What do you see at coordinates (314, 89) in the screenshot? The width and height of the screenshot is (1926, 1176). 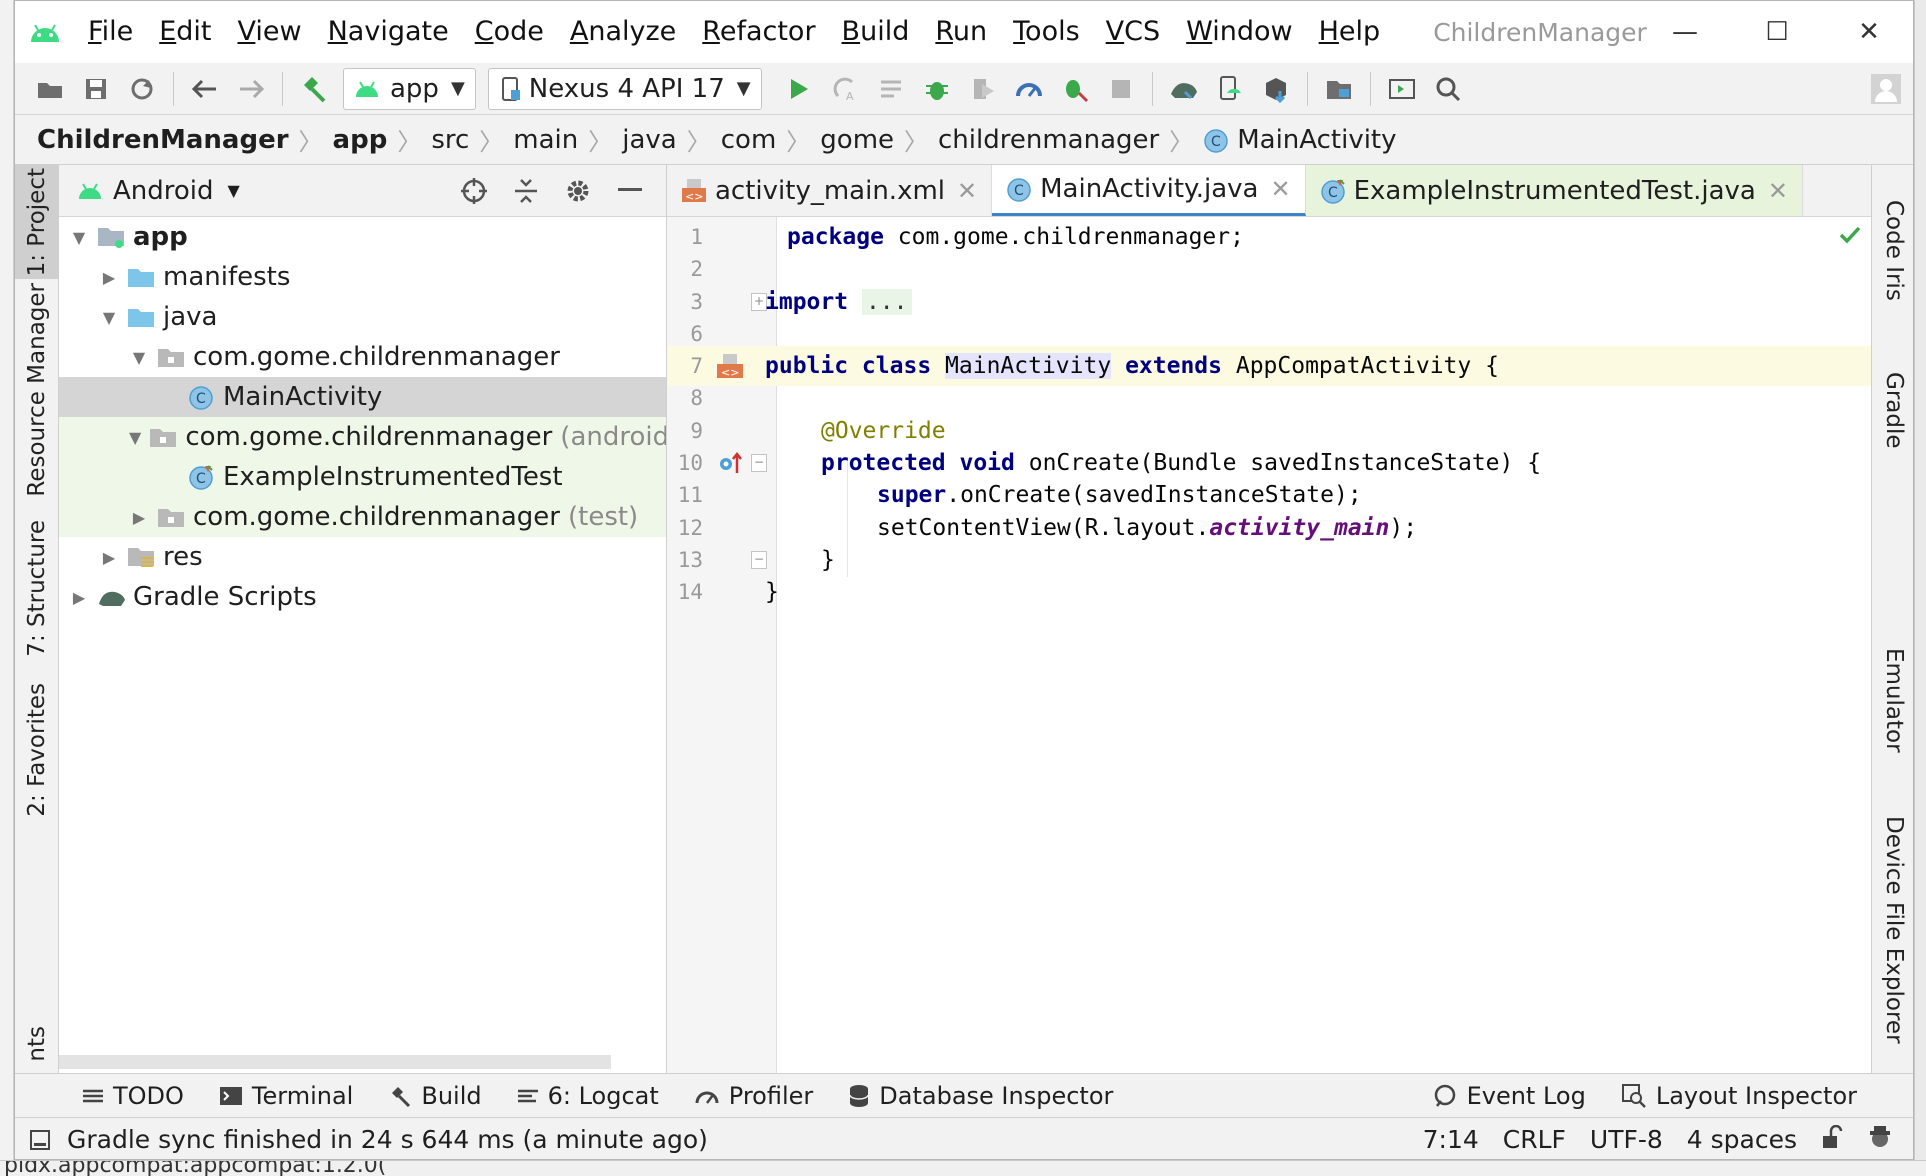 I see `make-project-hammer-icon` at bounding box center [314, 89].